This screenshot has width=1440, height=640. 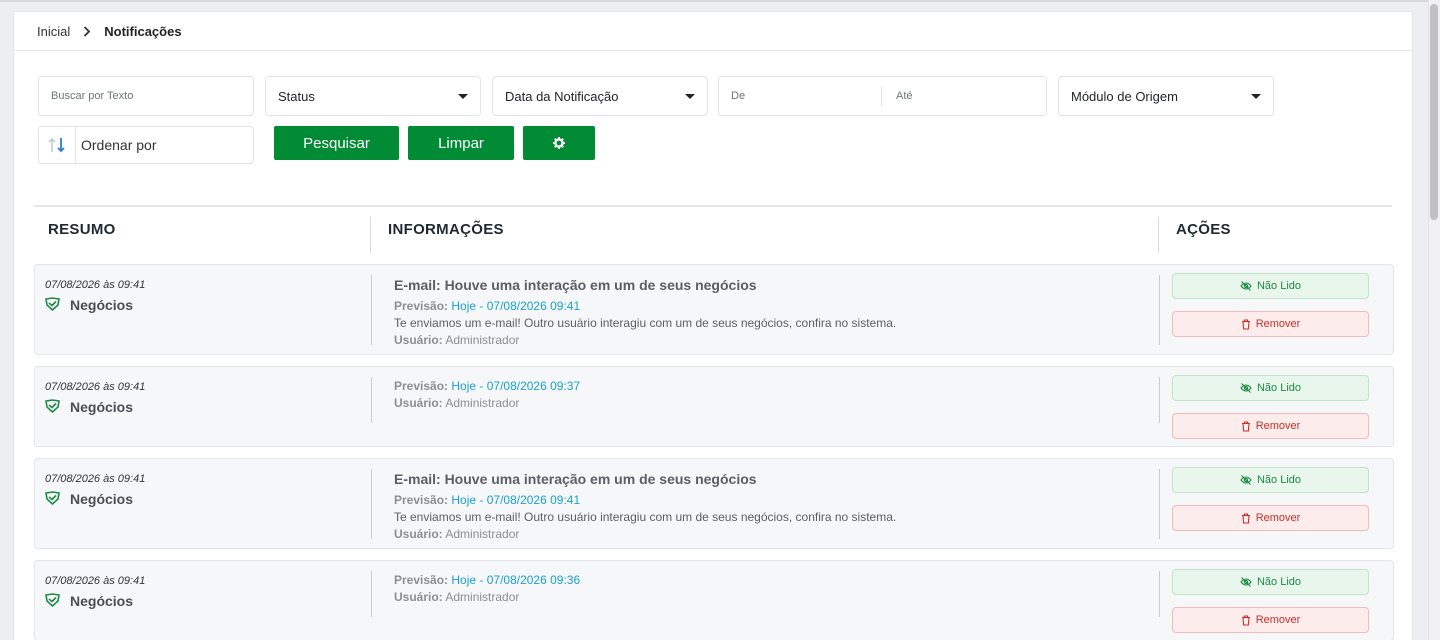 I want to click on module-select: Módulo de Origem, so click(x=1166, y=96).